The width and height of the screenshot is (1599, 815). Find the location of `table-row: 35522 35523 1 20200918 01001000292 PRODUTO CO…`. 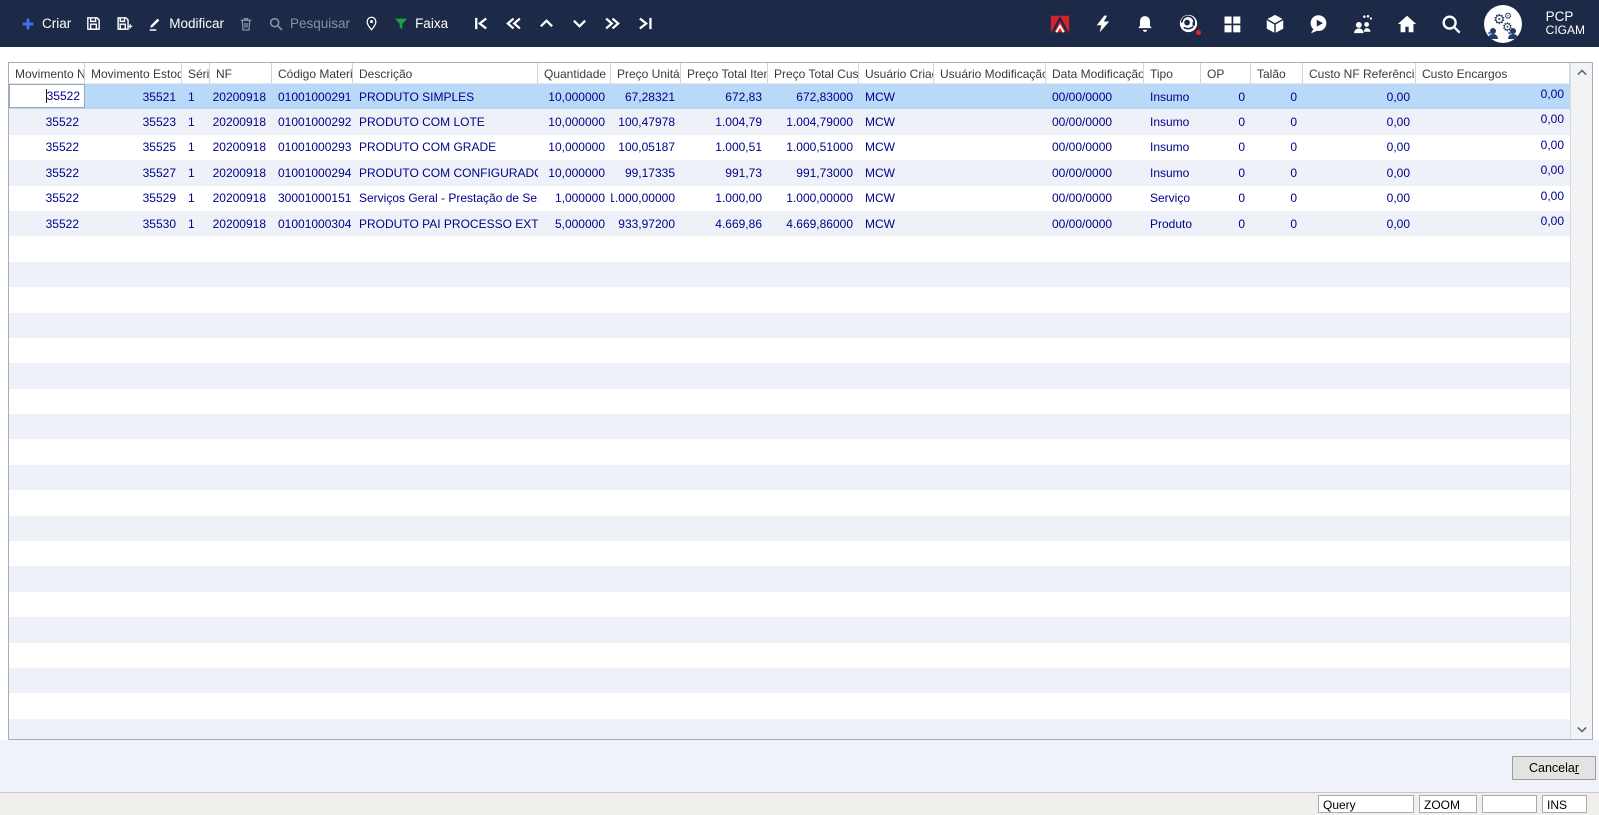

table-row: 35522 35523 1 20200918 01001000292 PRODUTO CO… is located at coordinates (789, 122).